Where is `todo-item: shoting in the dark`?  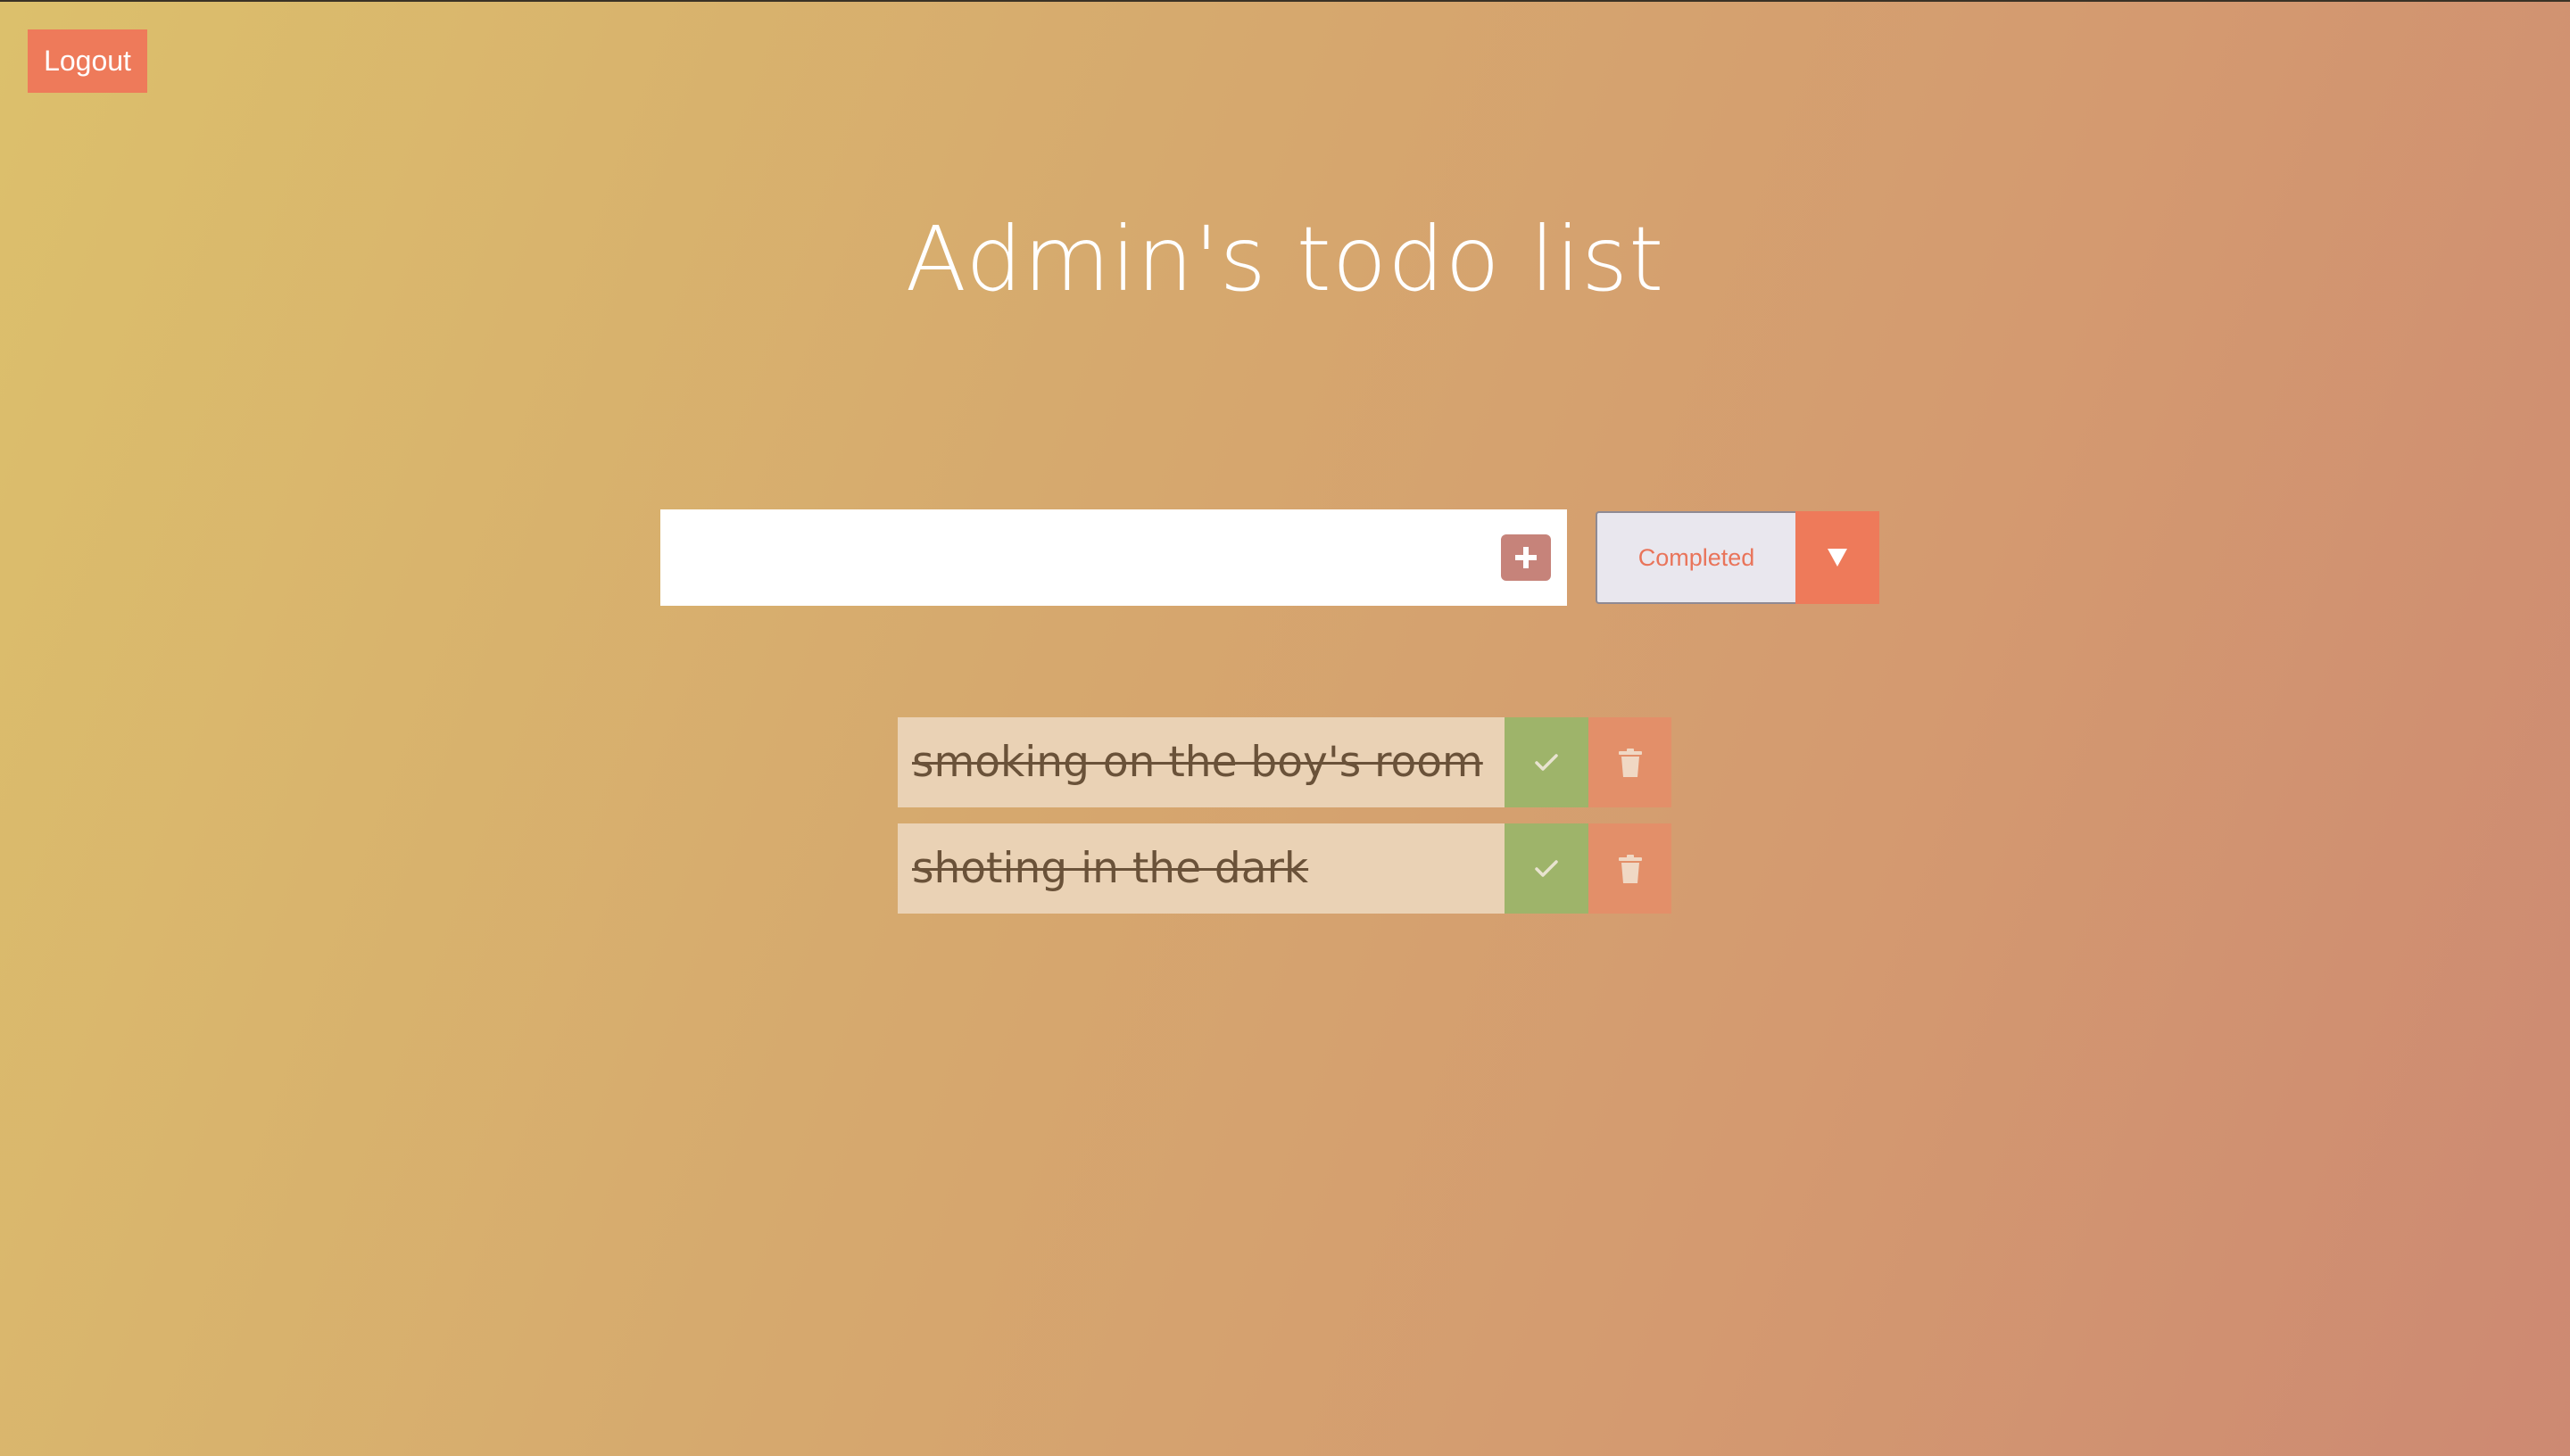 todo-item: shoting in the dark is located at coordinates (1284, 869).